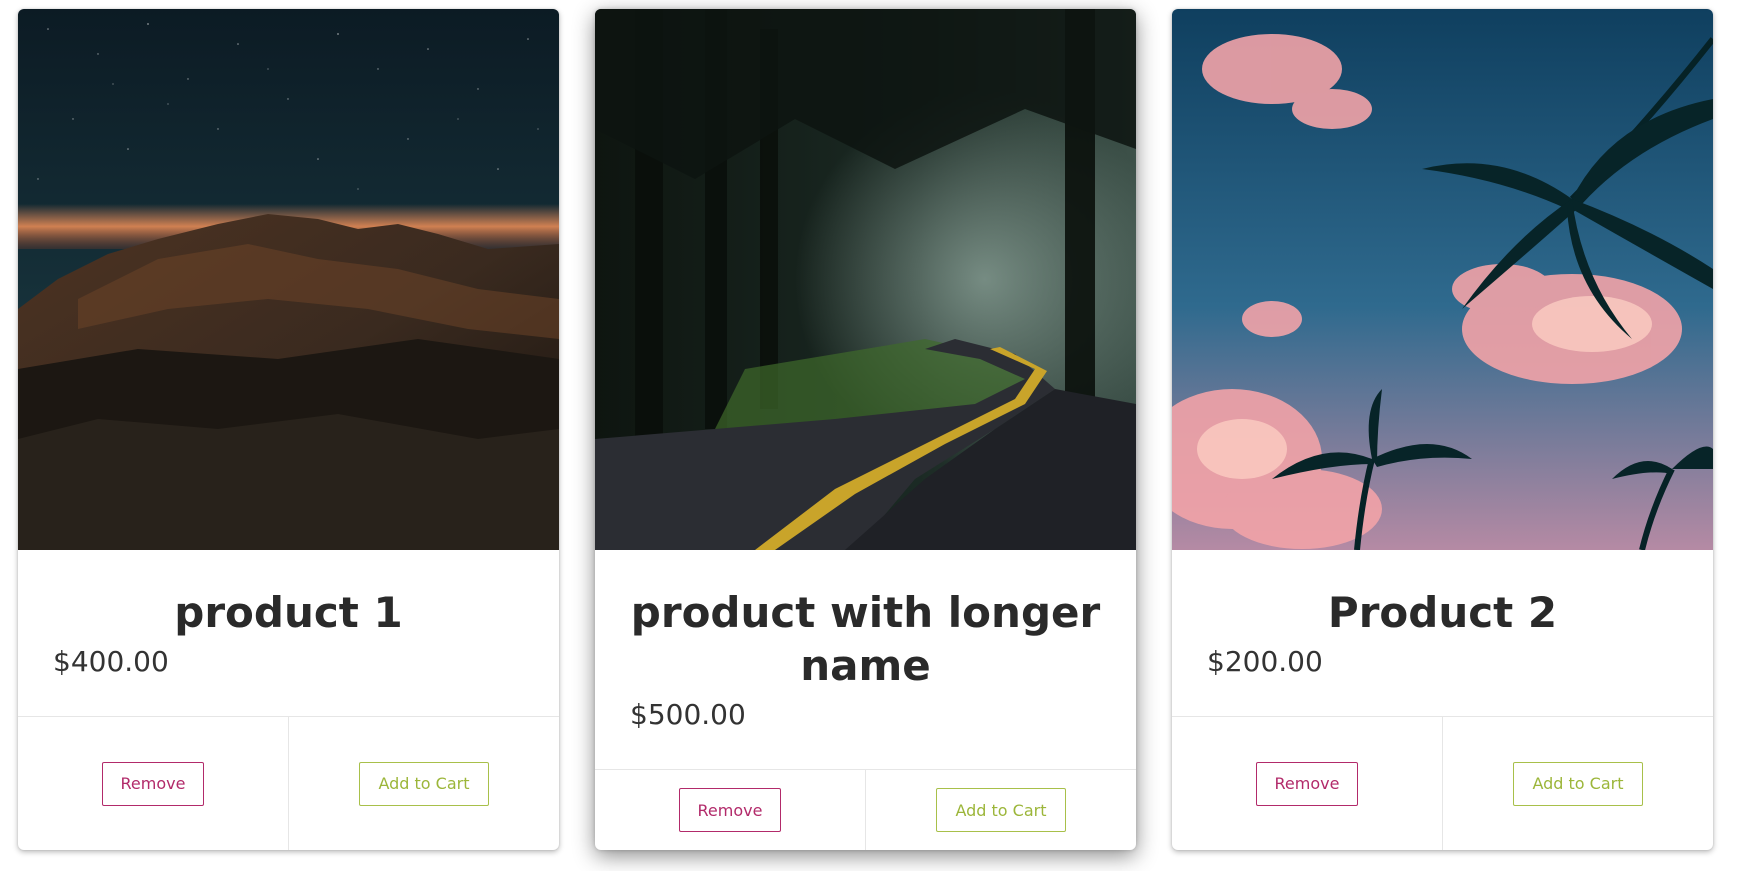 This screenshot has height=871, width=1737. Describe the element at coordinates (688, 714) in the screenshot. I see `product-price: $500.00` at that location.